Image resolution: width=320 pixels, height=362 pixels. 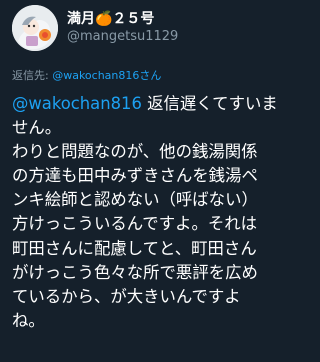 I want to click on reply-mention-link: @wakochan816さん, so click(x=106, y=75).